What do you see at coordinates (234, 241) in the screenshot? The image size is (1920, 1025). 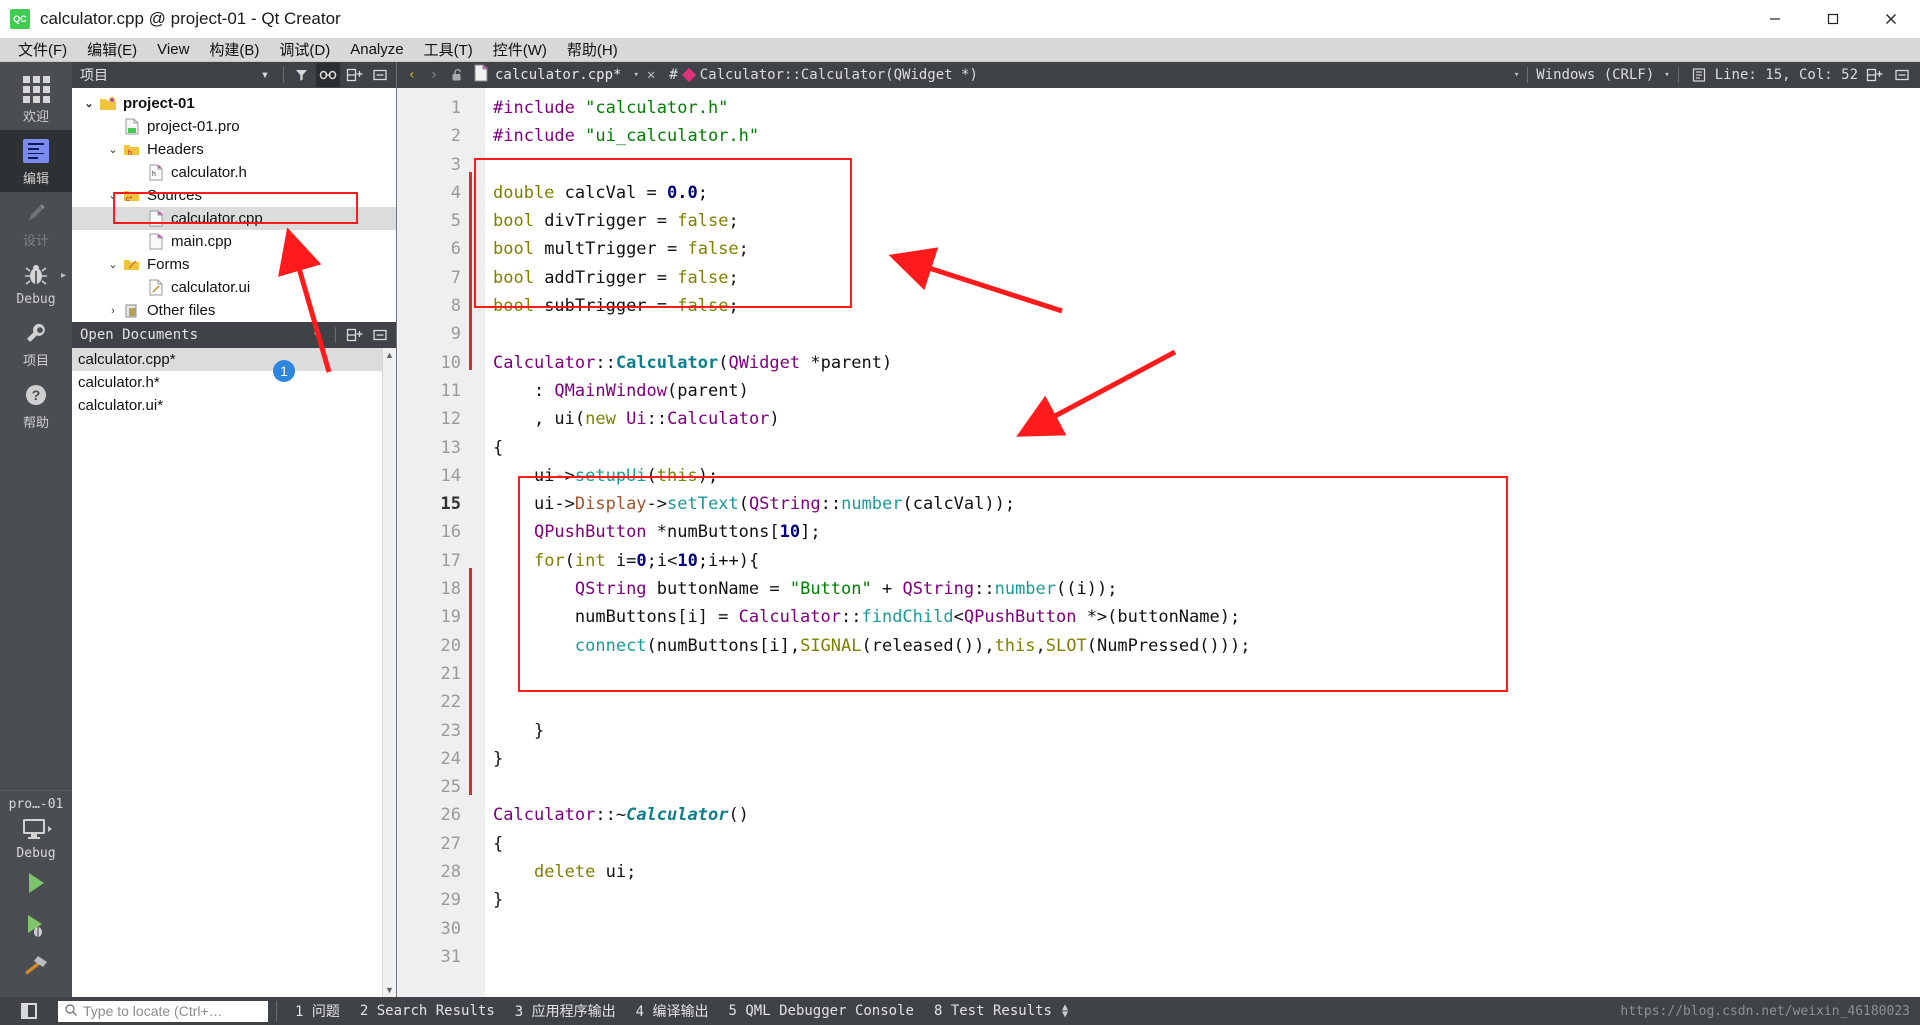 I see `tree-item-main-cpp: main.cpp` at bounding box center [234, 241].